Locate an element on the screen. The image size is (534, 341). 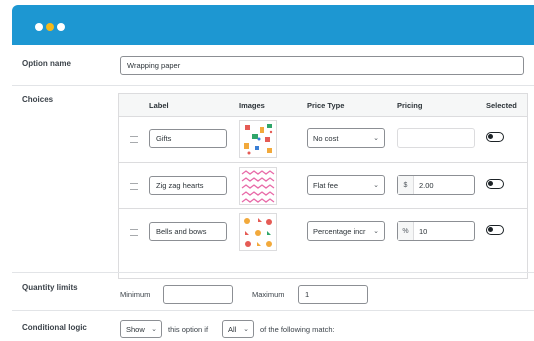
maximum-label: Maximum is located at coordinates (268, 294).